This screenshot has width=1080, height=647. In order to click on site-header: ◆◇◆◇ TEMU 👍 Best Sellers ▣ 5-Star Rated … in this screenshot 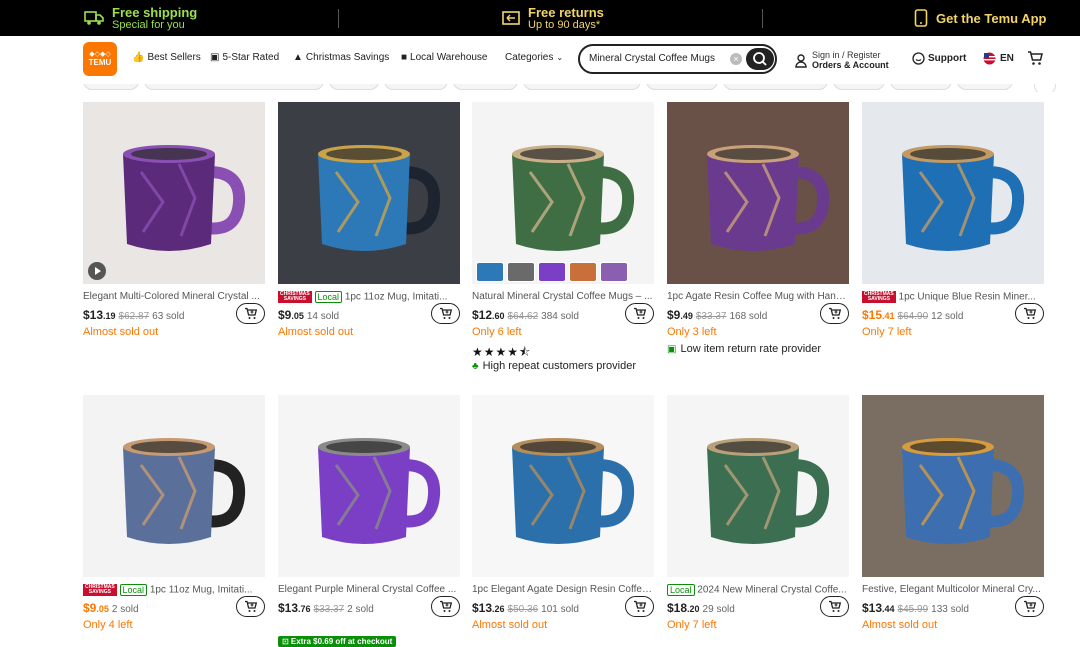, I will do `click(540, 60)`.